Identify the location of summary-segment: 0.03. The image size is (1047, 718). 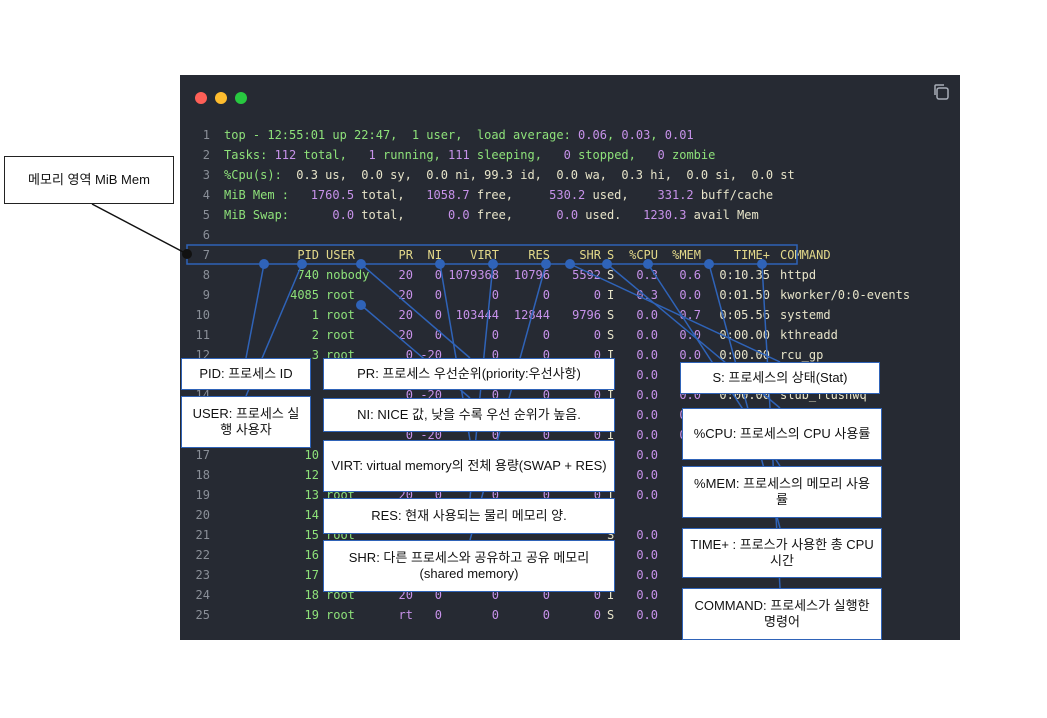
(636, 135).